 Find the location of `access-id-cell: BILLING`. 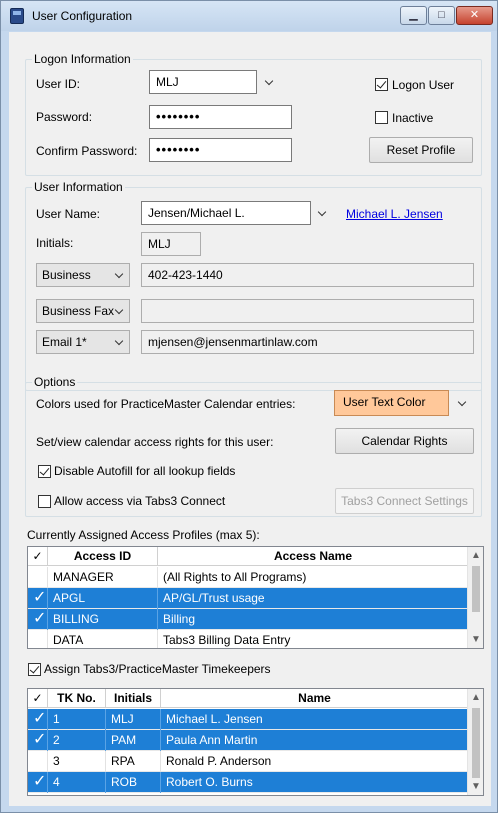

access-id-cell: BILLING is located at coordinates (103, 619).